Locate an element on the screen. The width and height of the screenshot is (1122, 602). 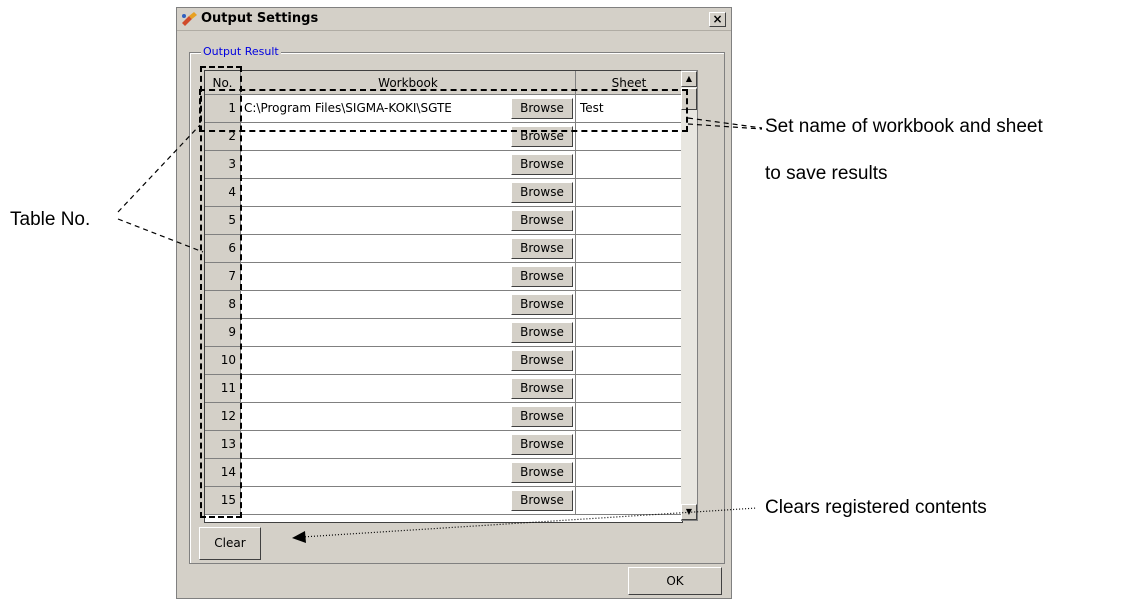
table-row: 9 Browse is located at coordinates (443, 333).